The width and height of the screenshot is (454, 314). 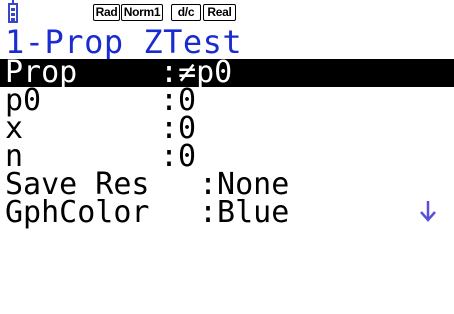 I want to click on setting-value: :Blue, so click(x=244, y=212).